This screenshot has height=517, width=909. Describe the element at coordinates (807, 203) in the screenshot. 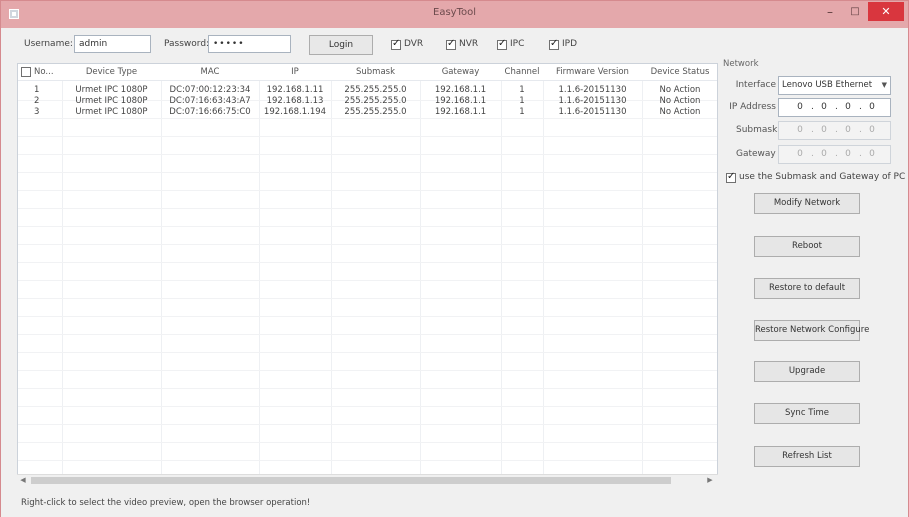

I see `modify-network-button: Modify Network` at that location.